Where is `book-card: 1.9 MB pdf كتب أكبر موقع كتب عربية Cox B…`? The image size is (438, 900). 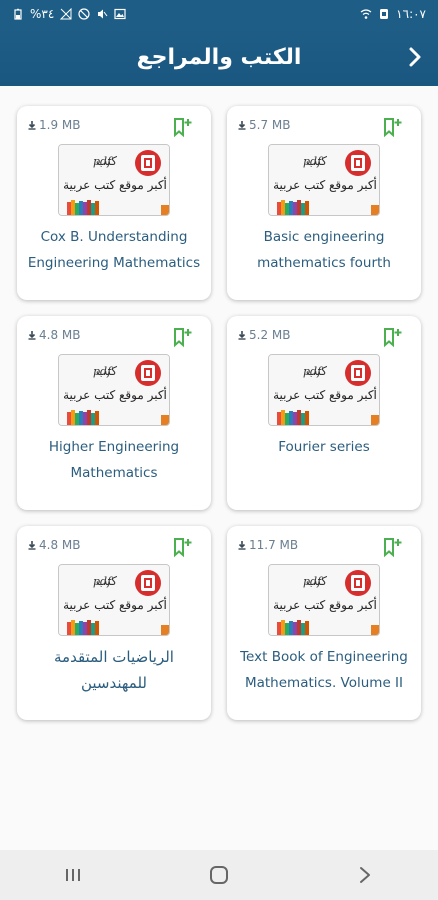
book-card: 1.9 MB pdf كتب أكبر موقع كتب عربية Cox B… is located at coordinates (114, 203).